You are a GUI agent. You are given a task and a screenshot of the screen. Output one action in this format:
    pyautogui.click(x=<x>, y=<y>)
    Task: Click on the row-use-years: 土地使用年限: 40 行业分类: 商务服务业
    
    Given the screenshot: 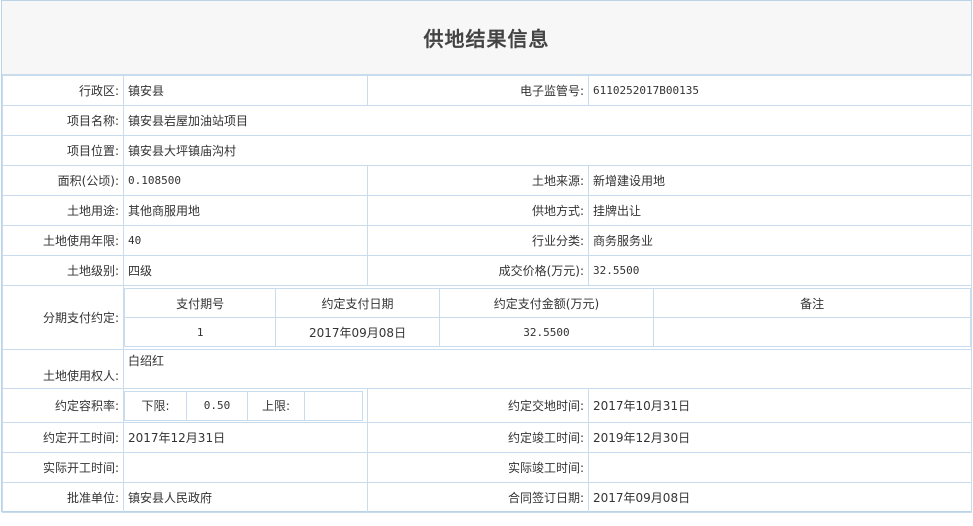 What is the action you would take?
    pyautogui.click(x=487, y=240)
    